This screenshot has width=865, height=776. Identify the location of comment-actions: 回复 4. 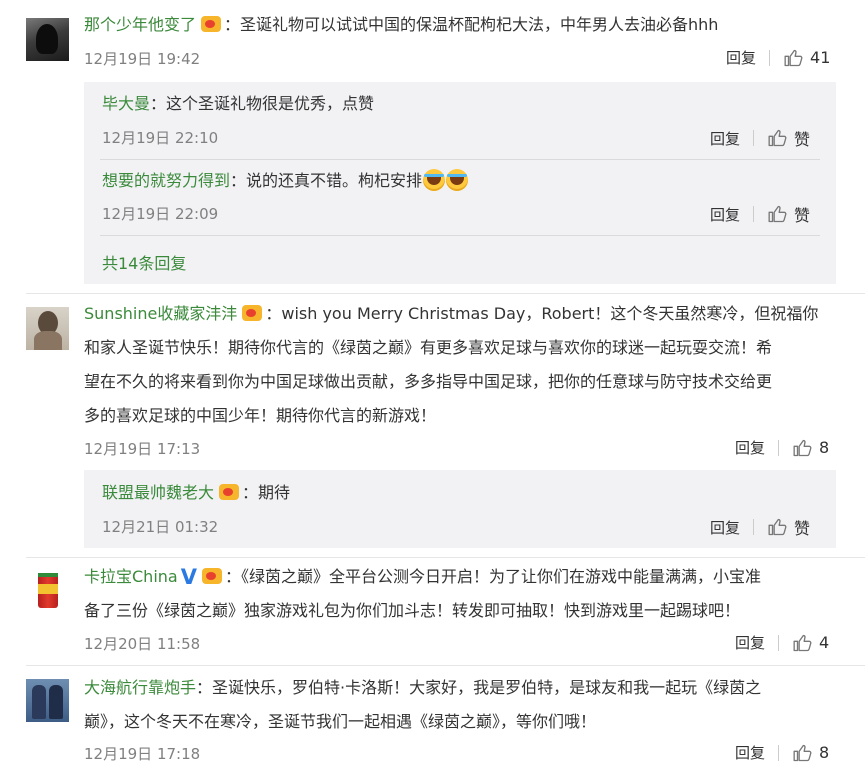
(782, 642).